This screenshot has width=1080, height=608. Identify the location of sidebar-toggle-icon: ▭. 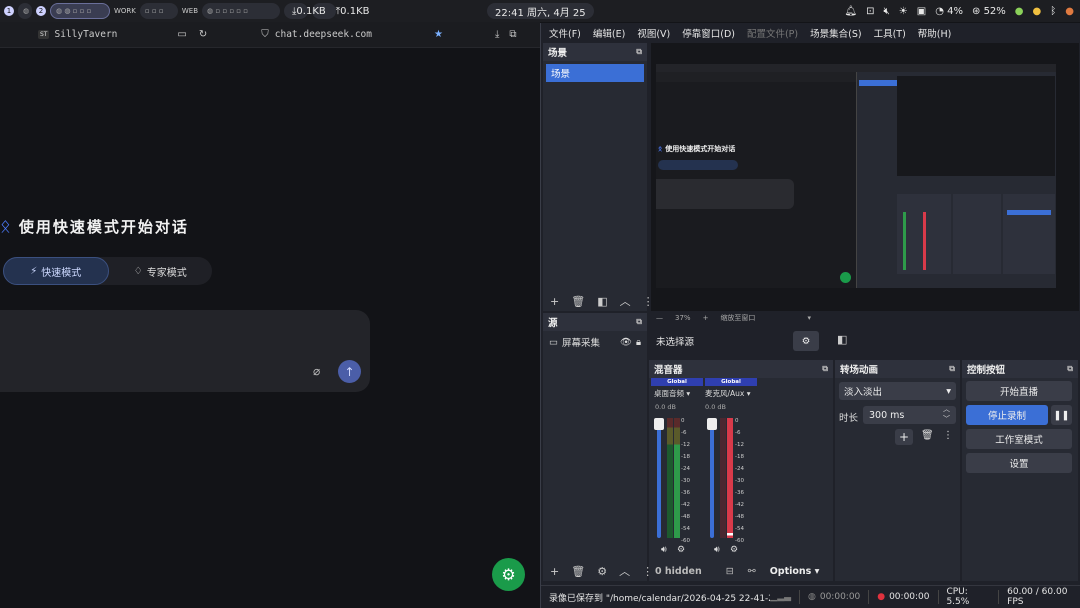
(181, 34).